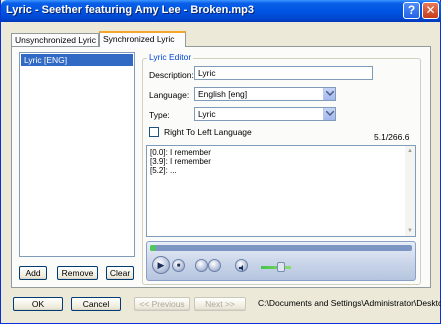  I want to click on previous-track-button, so click(201, 265).